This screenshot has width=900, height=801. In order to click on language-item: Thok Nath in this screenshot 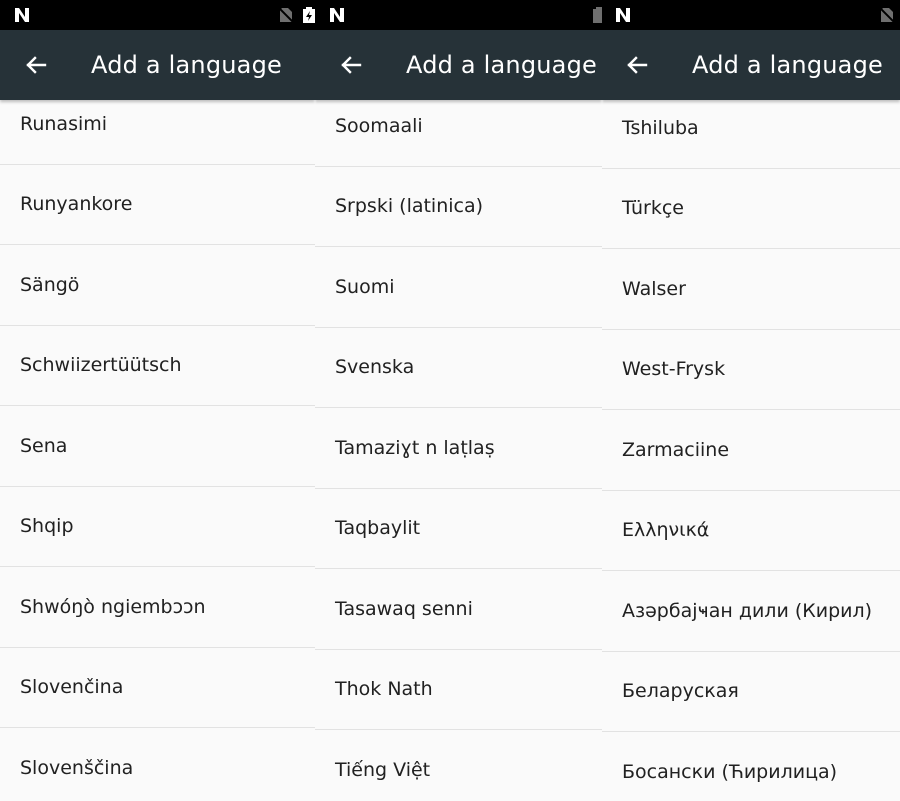, I will do `click(458, 690)`.